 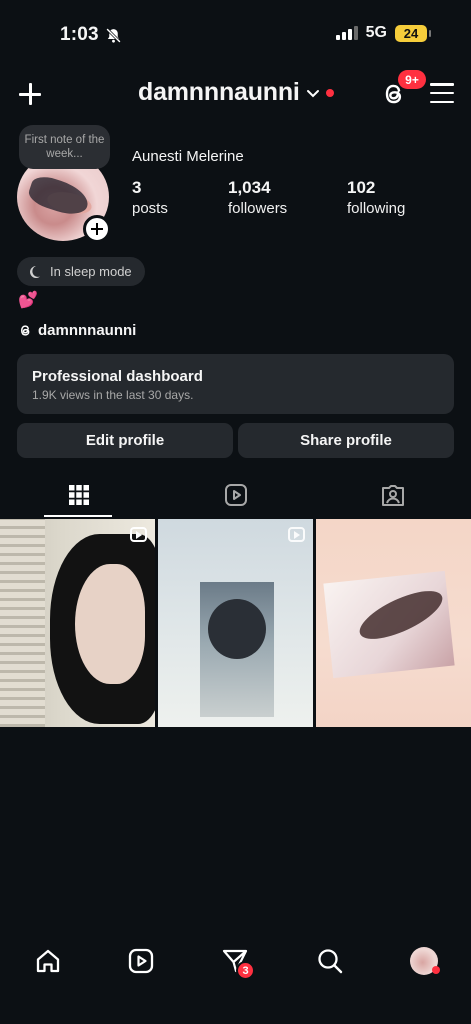 What do you see at coordinates (79, 34) in the screenshot?
I see `time-text: 1:03` at bounding box center [79, 34].